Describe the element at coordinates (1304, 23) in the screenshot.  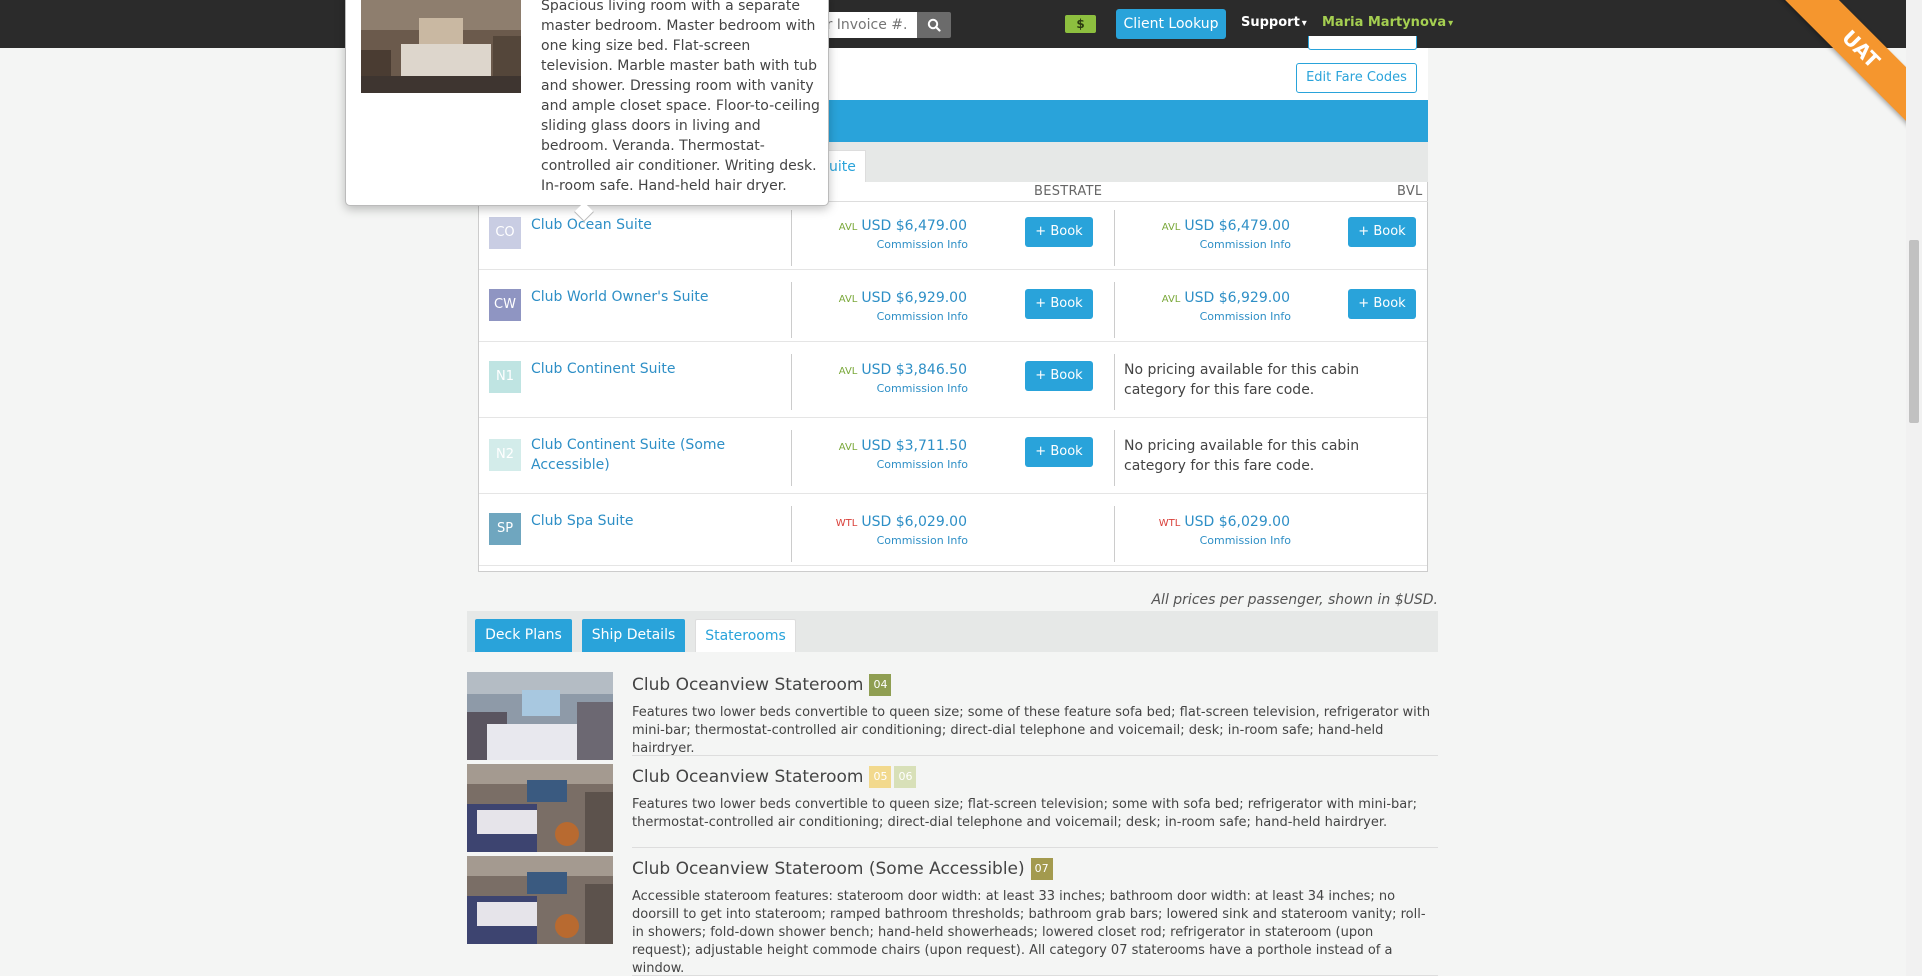
I see `chevron-down-icon: ▾` at that location.